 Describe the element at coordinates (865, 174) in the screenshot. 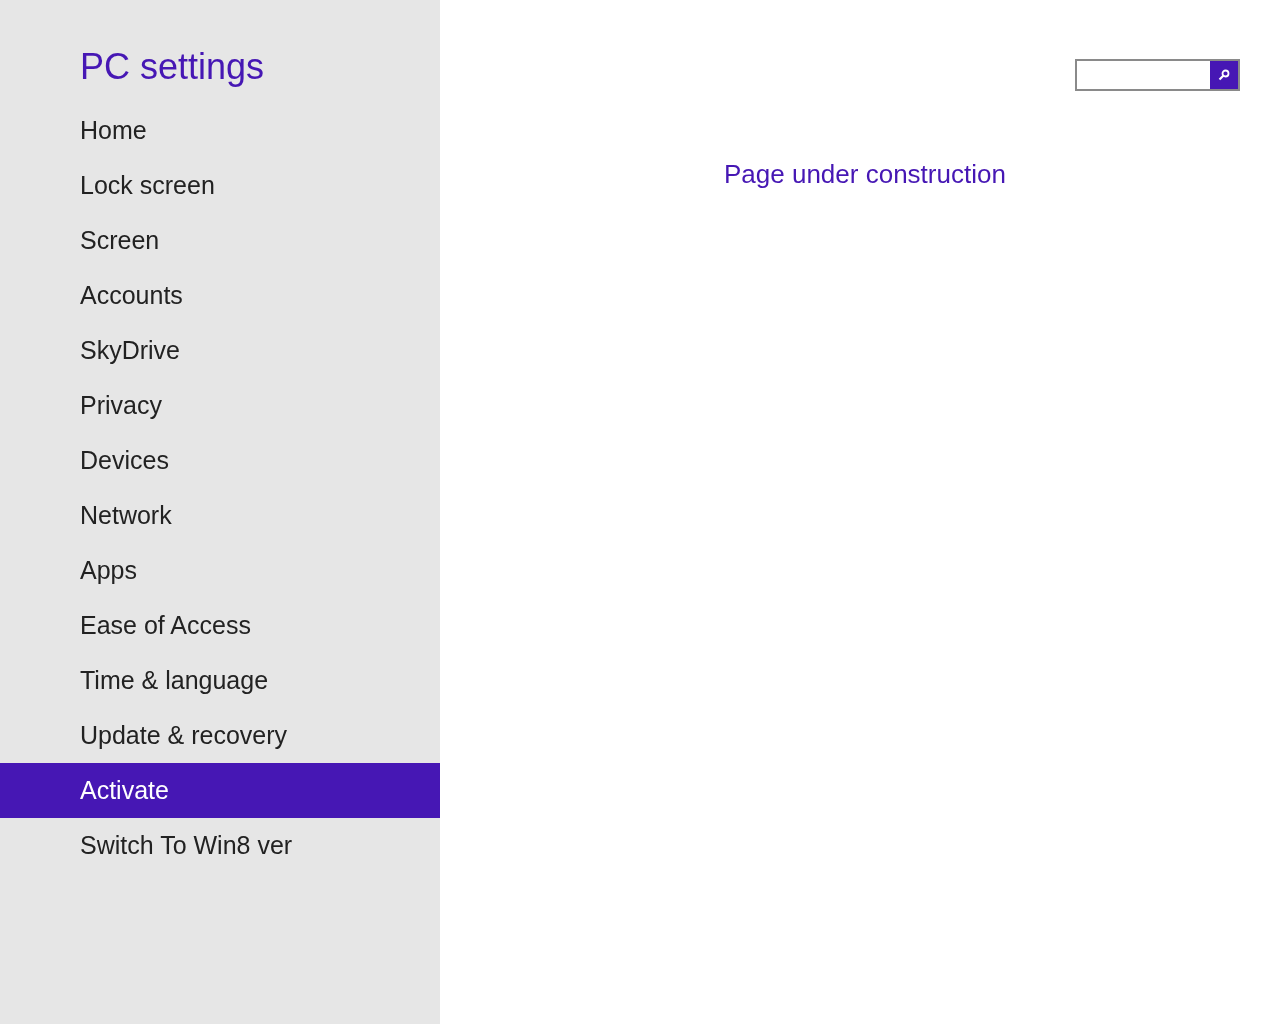

I see `status-message: Page under construction` at that location.